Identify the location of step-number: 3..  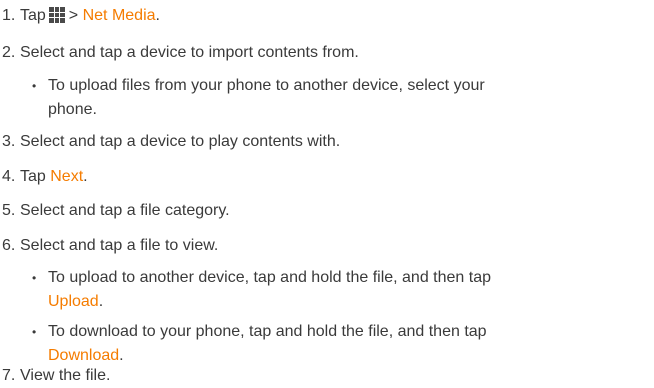
(9, 141).